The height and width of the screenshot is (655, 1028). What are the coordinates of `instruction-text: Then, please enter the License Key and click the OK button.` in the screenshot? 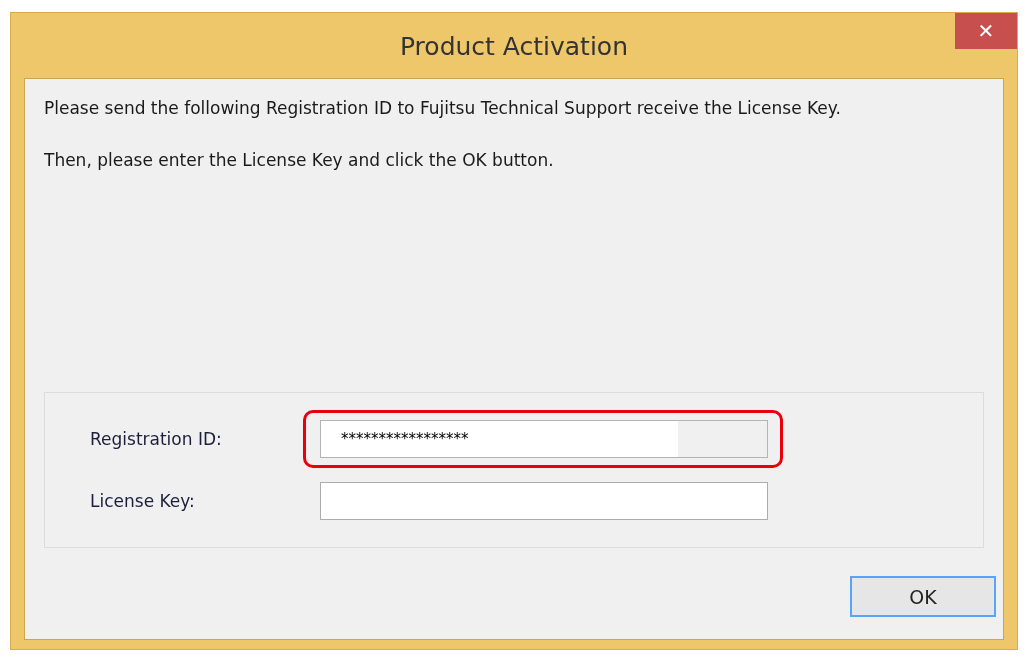 It's located at (299, 160).